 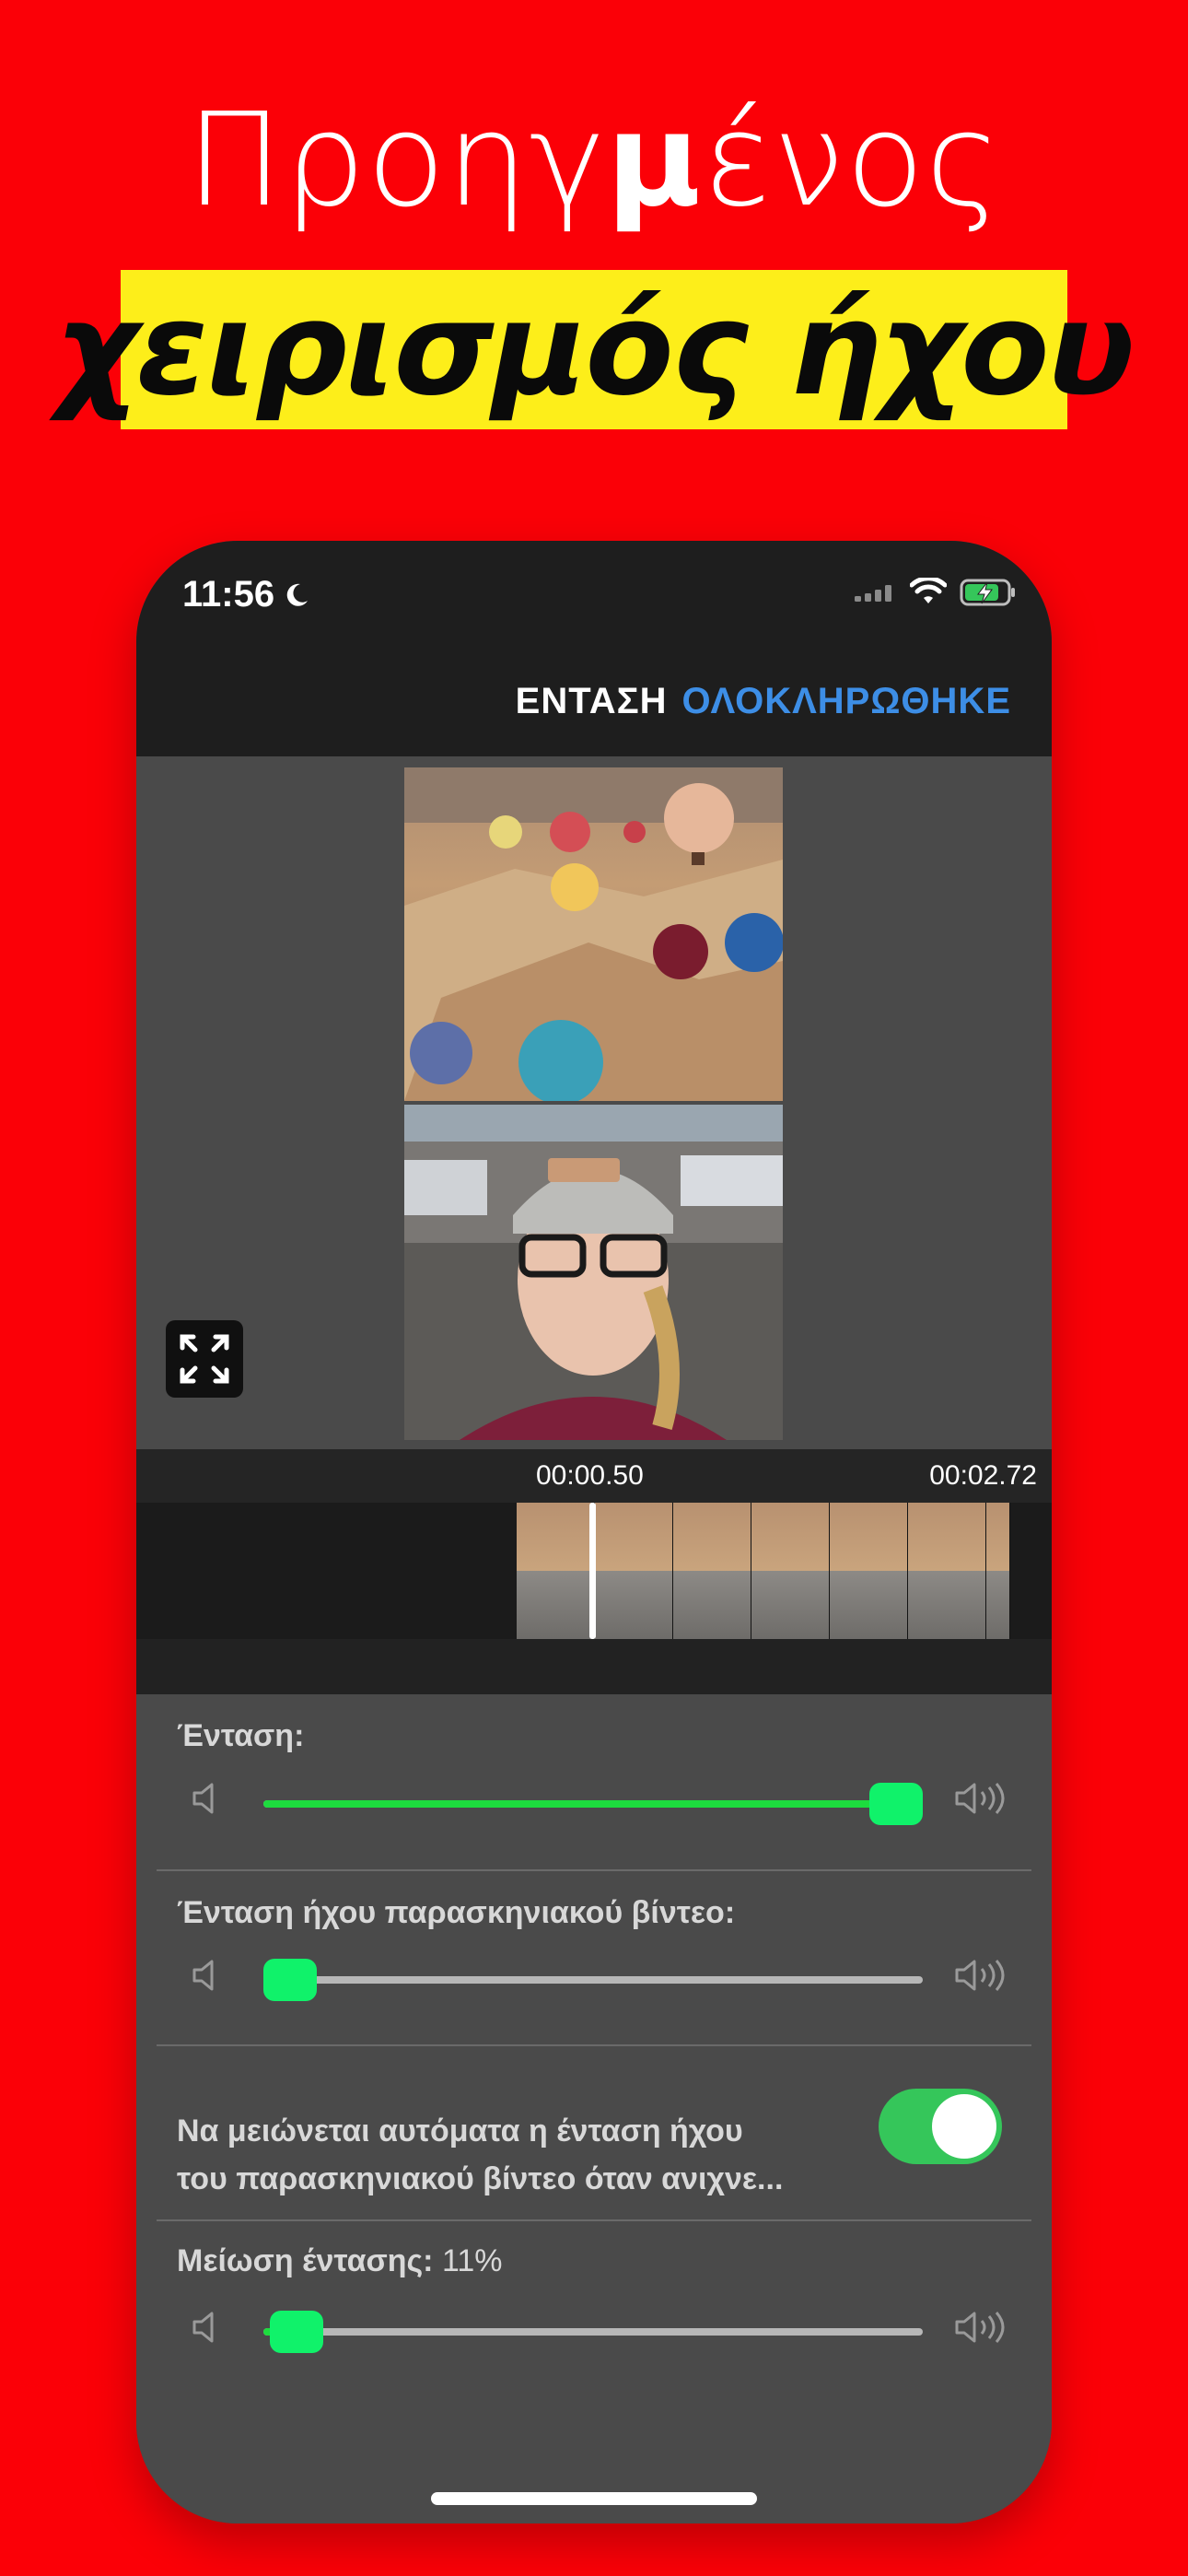 What do you see at coordinates (472, 2260) in the screenshot?
I see `reduction-value: 11%` at bounding box center [472, 2260].